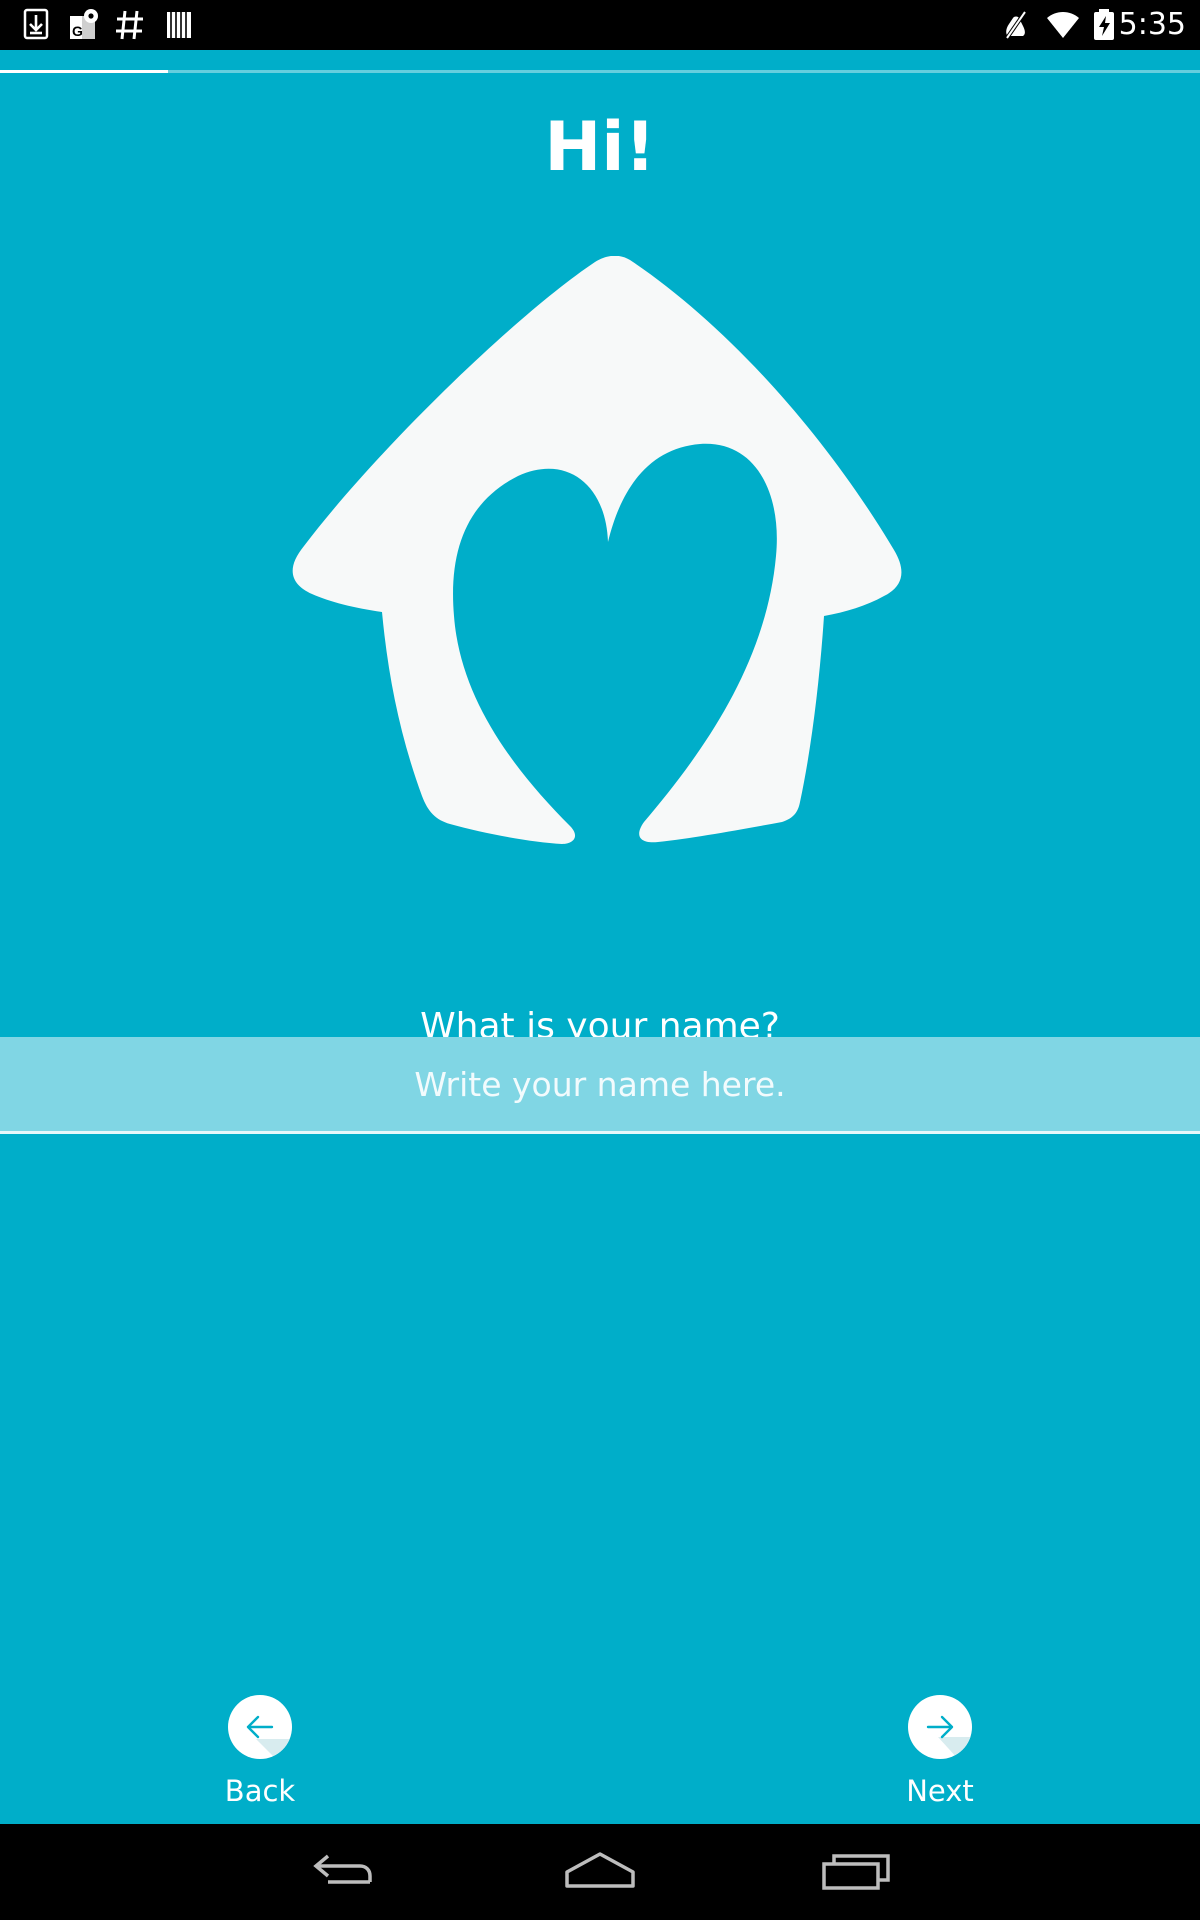 This screenshot has height=1920, width=1200. What do you see at coordinates (77, 31) in the screenshot?
I see `svg-text: G` at bounding box center [77, 31].